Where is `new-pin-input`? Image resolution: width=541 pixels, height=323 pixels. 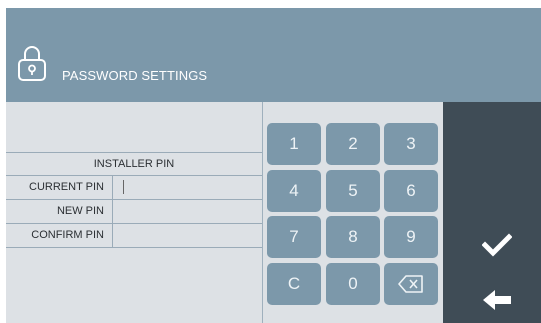 new-pin-input is located at coordinates (188, 211).